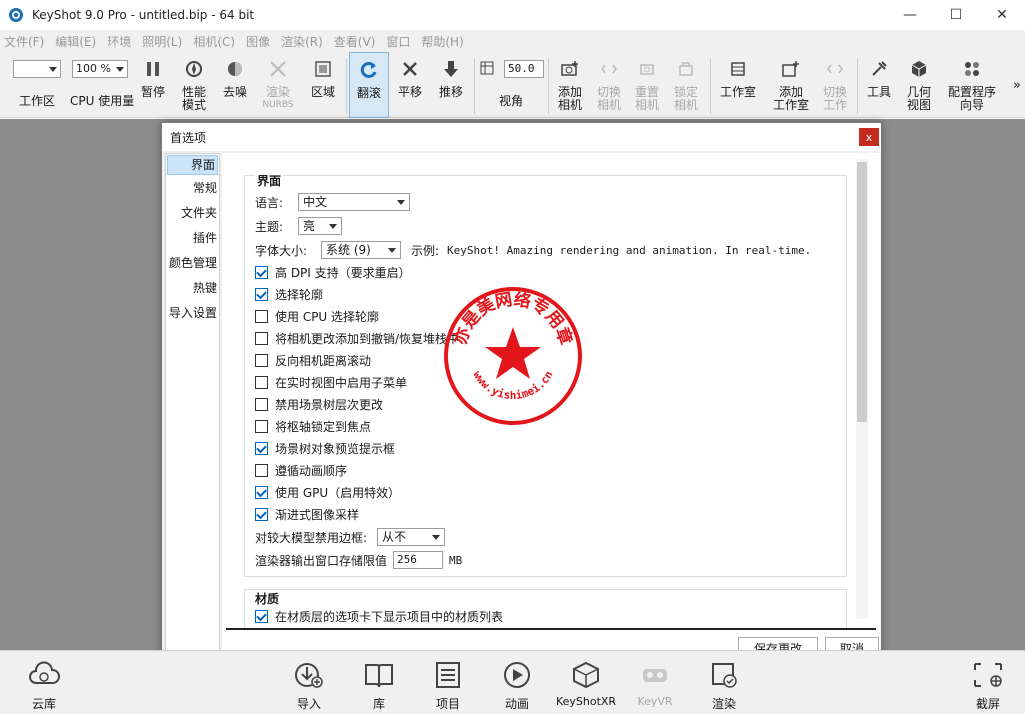 This screenshot has height=714, width=1025. Describe the element at coordinates (278, 69) in the screenshot. I see `nurbs-icon` at that location.